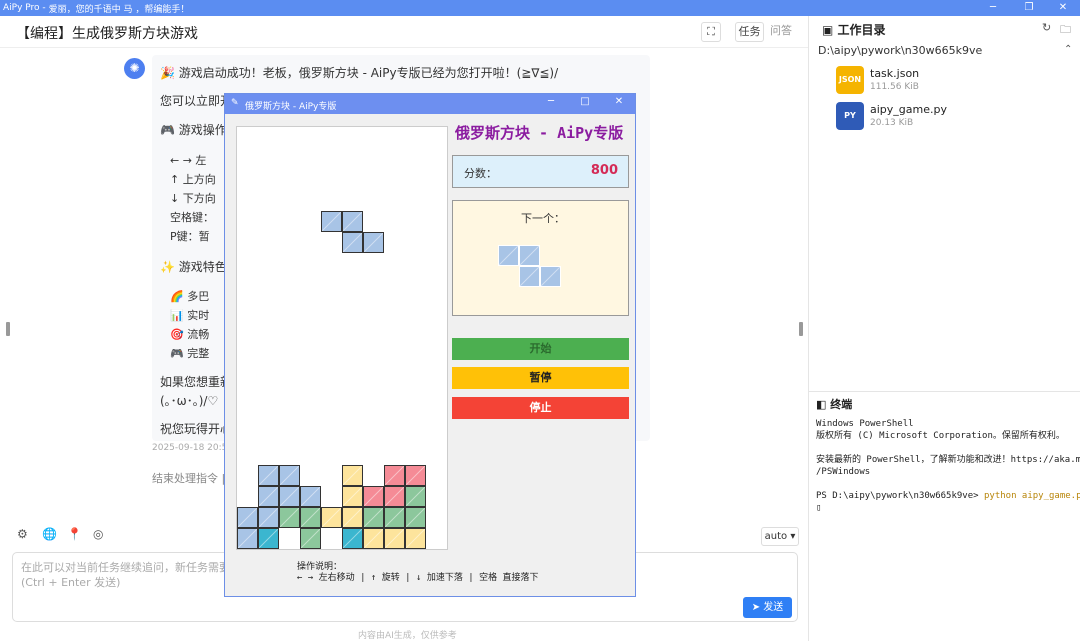  Describe the element at coordinates (291, 107) in the screenshot. I see `game-window-title: 俄罗斯方块 - AiPy专版` at that location.